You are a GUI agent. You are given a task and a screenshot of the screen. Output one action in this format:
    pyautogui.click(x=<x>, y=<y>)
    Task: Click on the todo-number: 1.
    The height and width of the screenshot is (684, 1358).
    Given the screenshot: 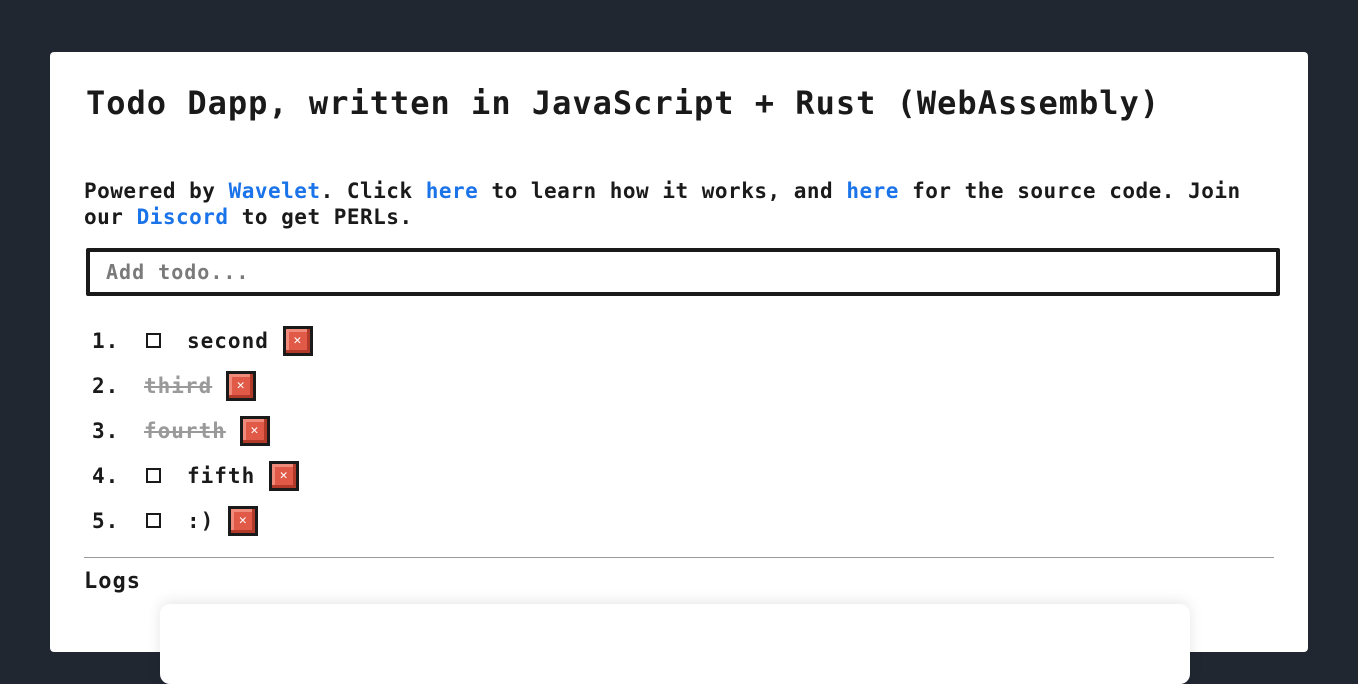 What is the action you would take?
    pyautogui.click(x=106, y=340)
    